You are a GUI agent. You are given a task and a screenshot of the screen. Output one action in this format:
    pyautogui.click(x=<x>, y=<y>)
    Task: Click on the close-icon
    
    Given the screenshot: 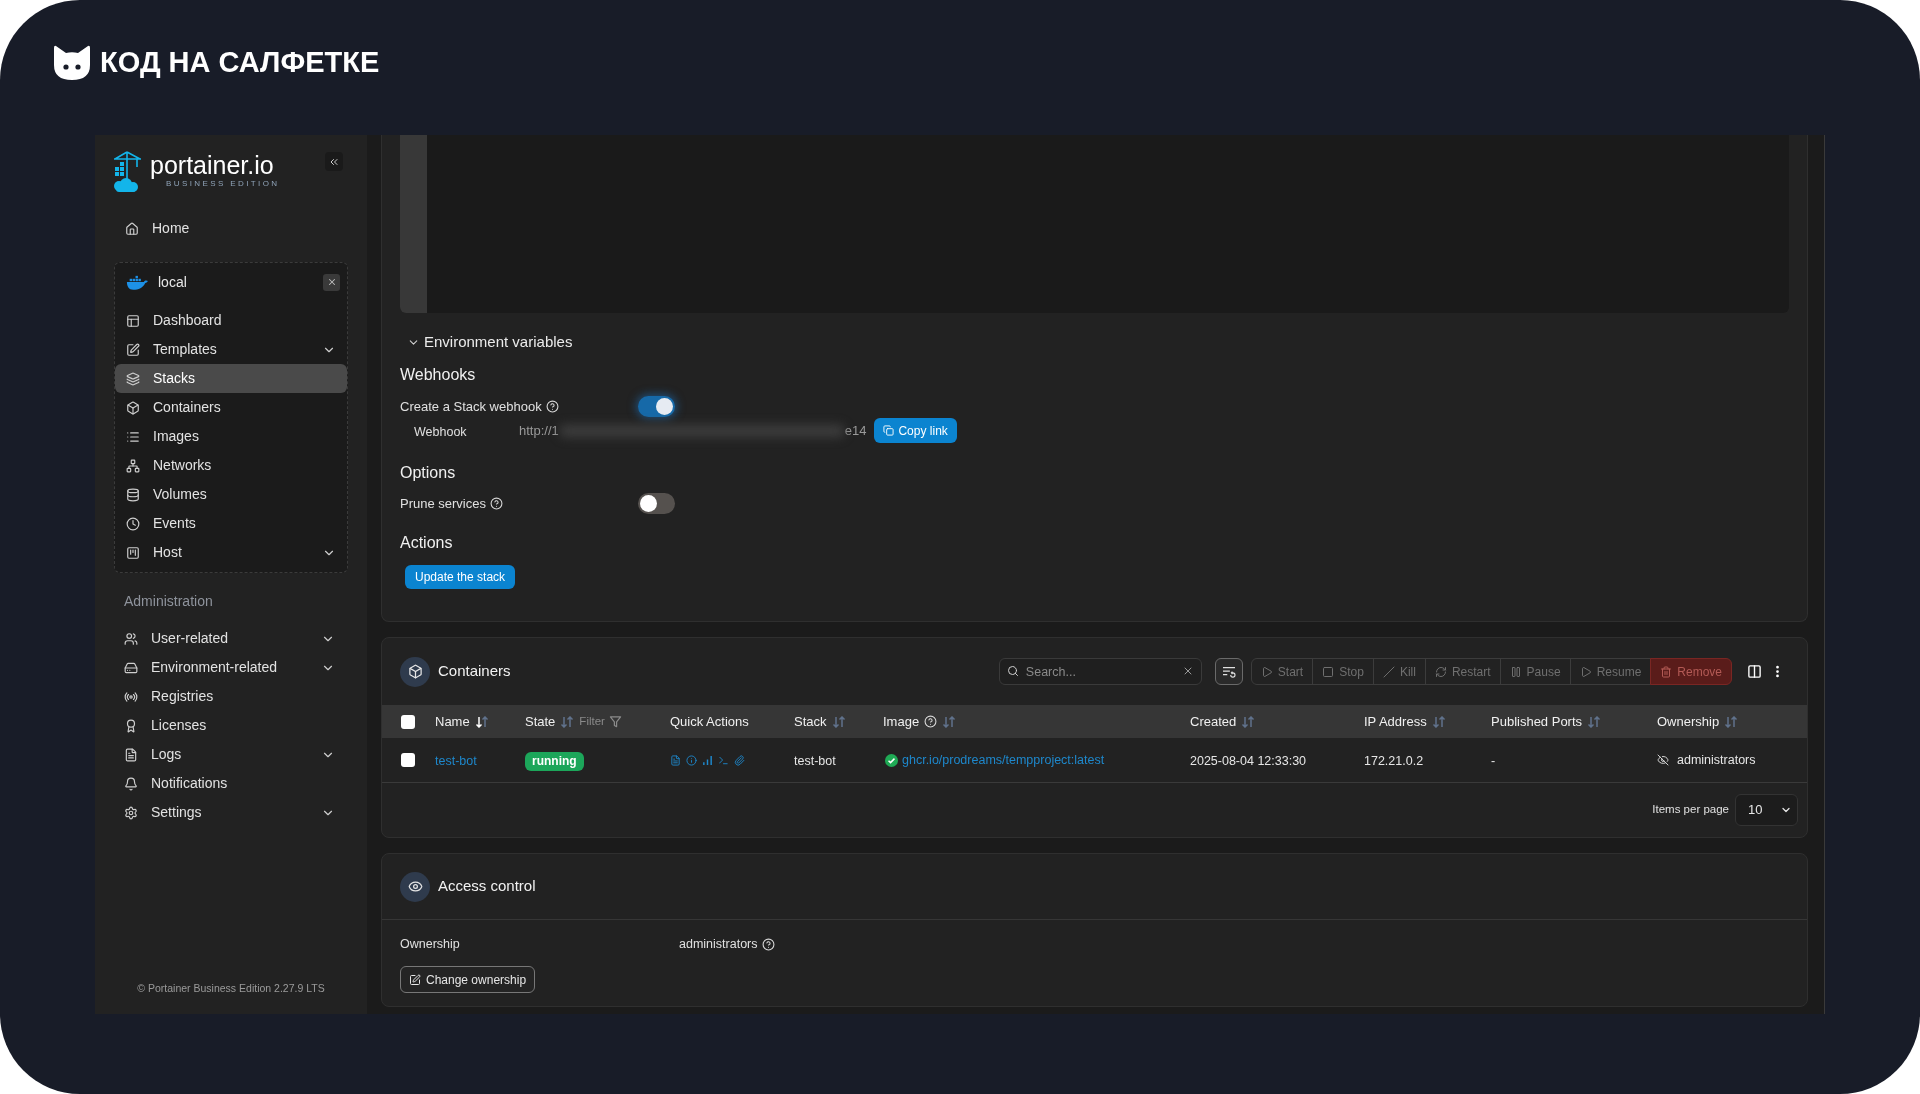 What is the action you would take?
    pyautogui.click(x=331, y=282)
    